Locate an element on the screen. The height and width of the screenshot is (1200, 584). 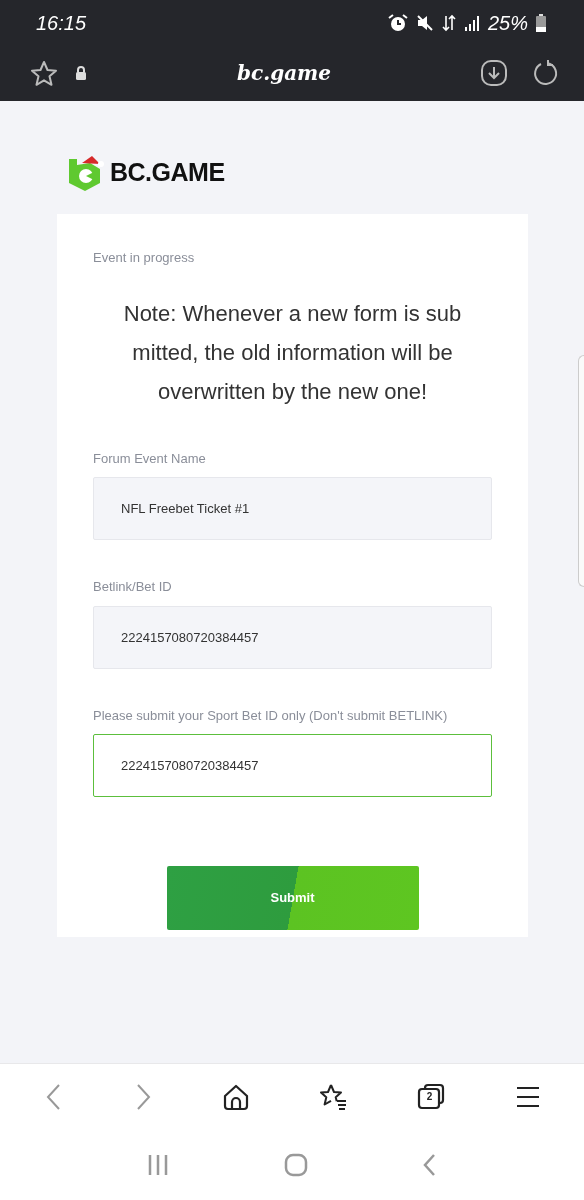
field-label: Please submit your Sport Bet ID only (Don't submit BETLINK) is located at coordinates (271, 715).